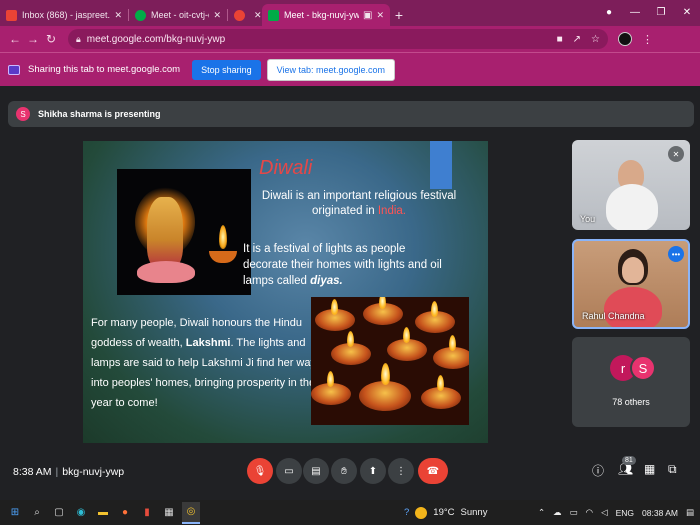 Image resolution: width=700 pixels, height=525 pixels. I want to click on share-icon: ↗, so click(577, 39).